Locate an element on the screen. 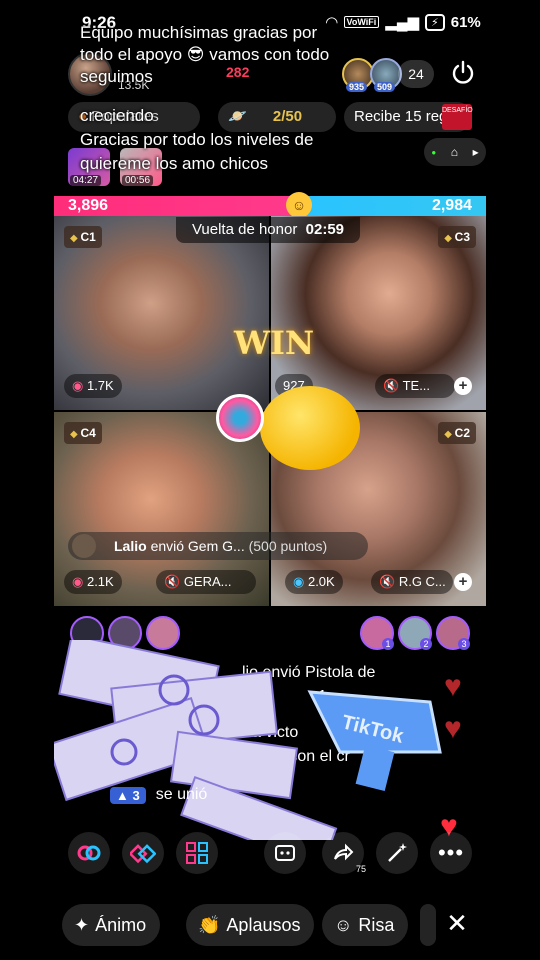 The width and height of the screenshot is (540, 960). gifter-avatar: 2 is located at coordinates (415, 633).